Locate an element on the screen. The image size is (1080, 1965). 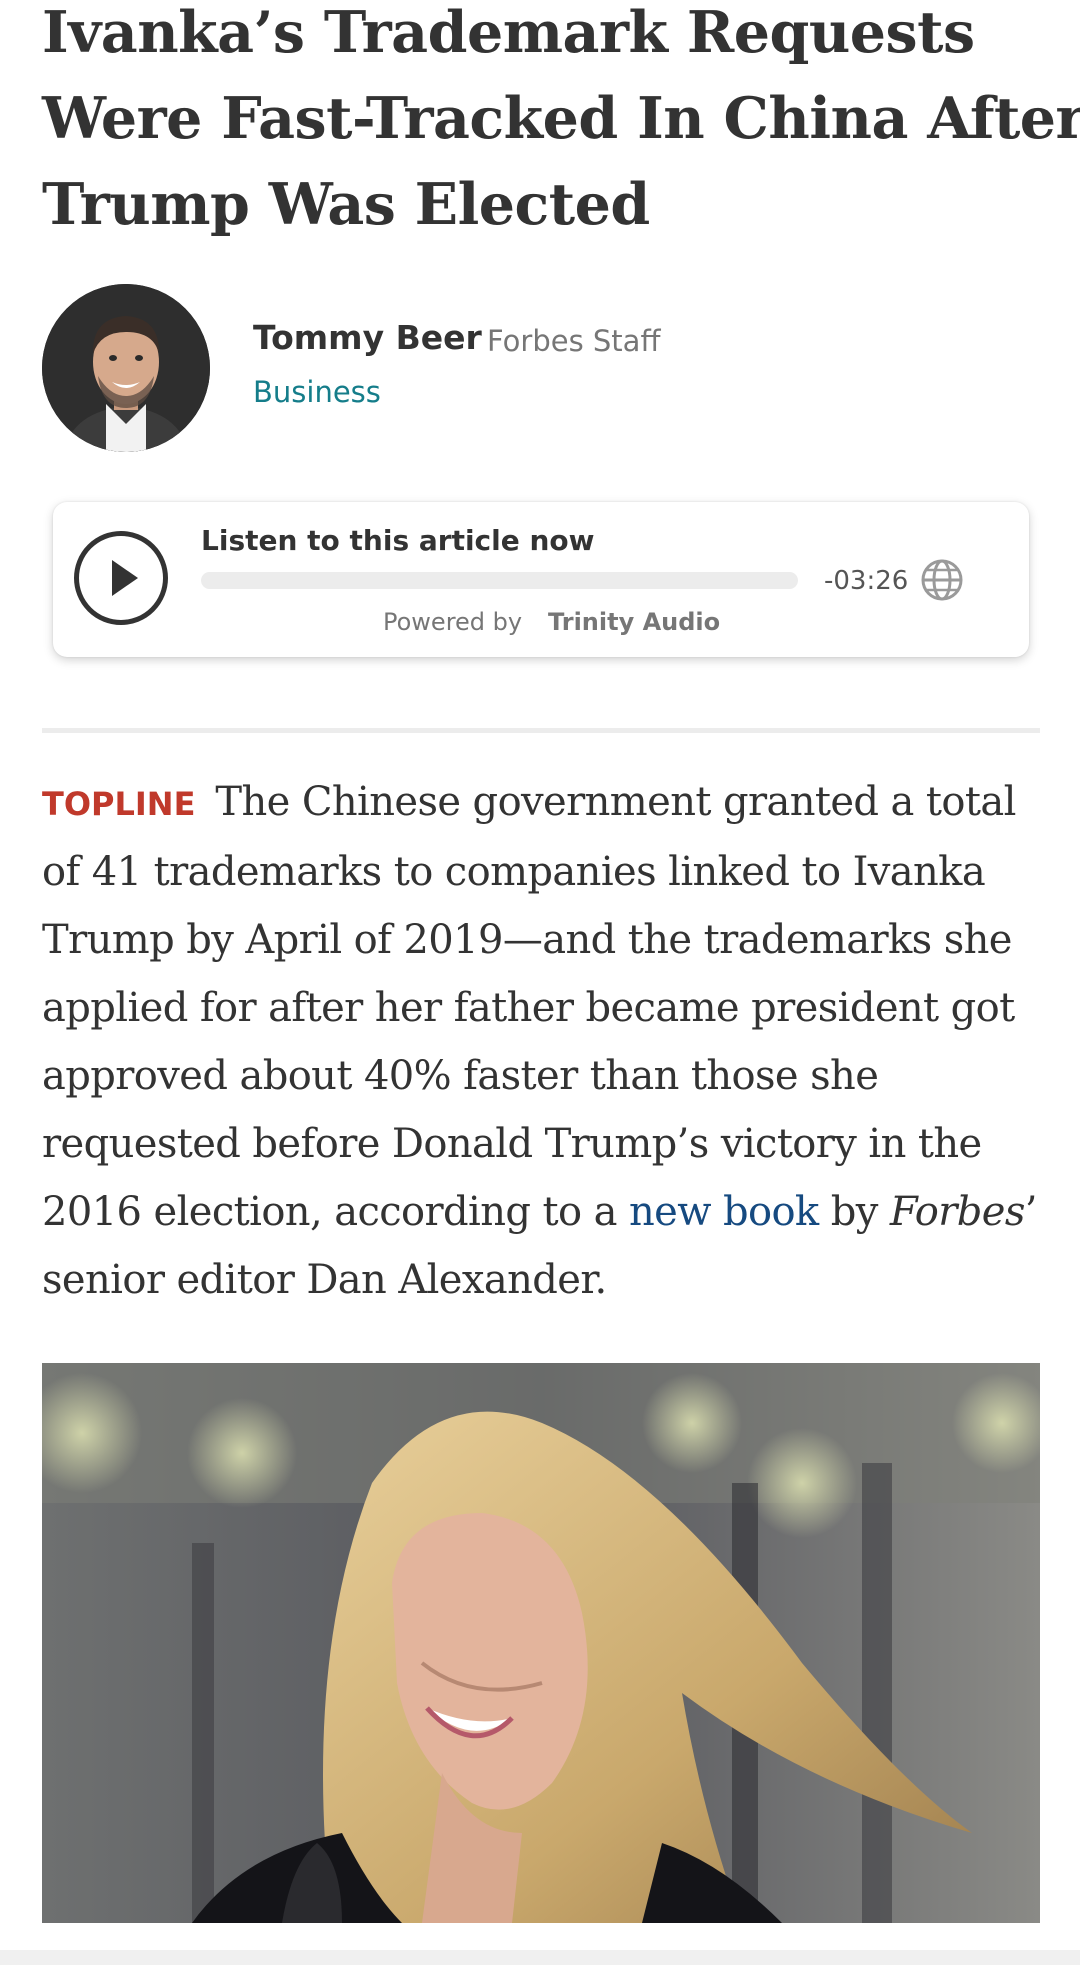
audio-time-remaining: -03:26 is located at coordinates (866, 581).